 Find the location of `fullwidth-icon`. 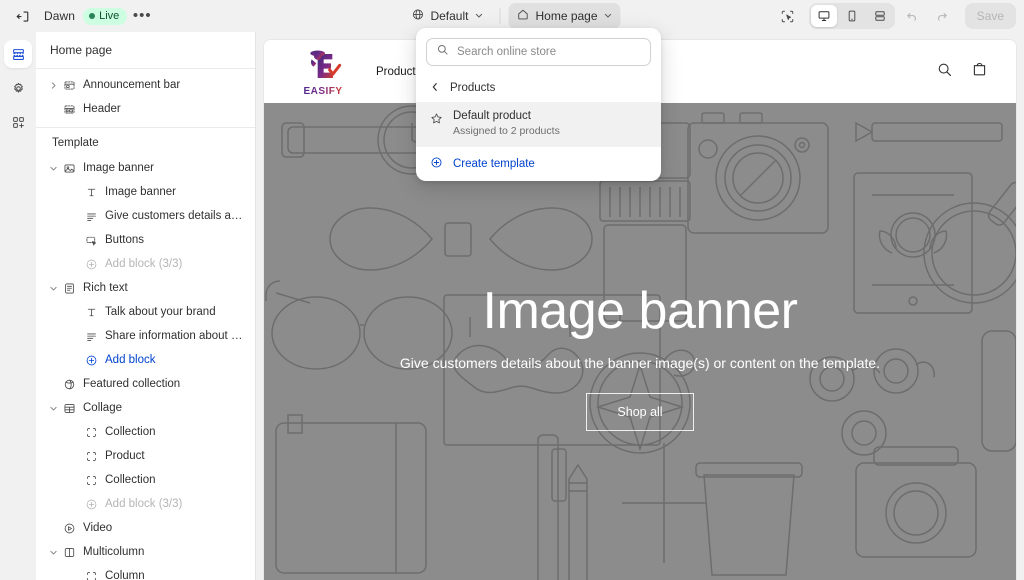

fullwidth-icon is located at coordinates (880, 16).